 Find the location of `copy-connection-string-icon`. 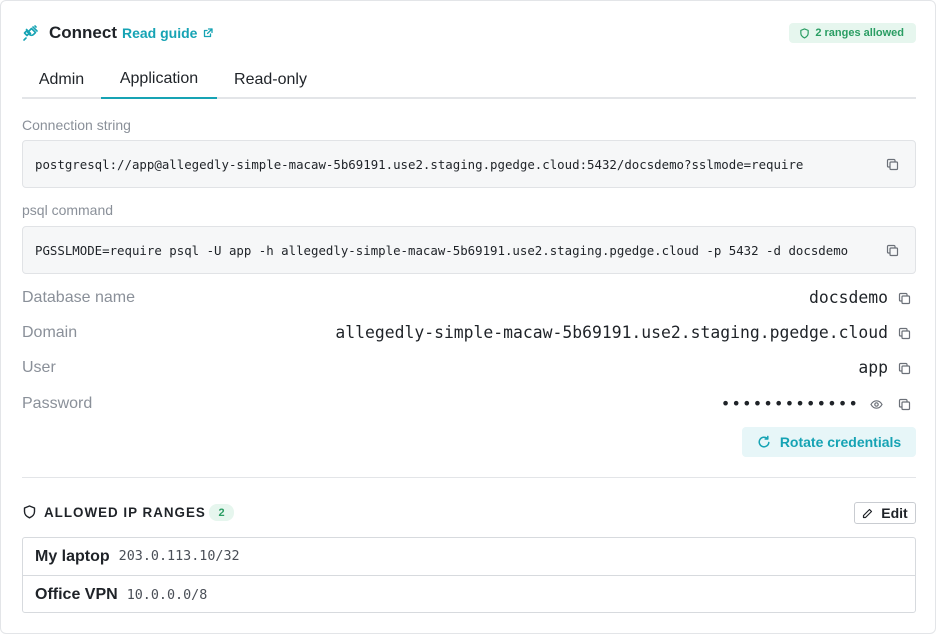

copy-connection-string-icon is located at coordinates (892, 164).